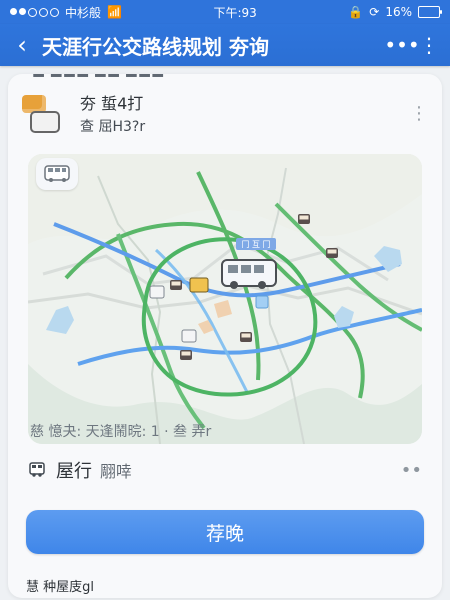 This screenshot has height=600, width=450. I want to click on signal-strength-icon, so click(34, 12).